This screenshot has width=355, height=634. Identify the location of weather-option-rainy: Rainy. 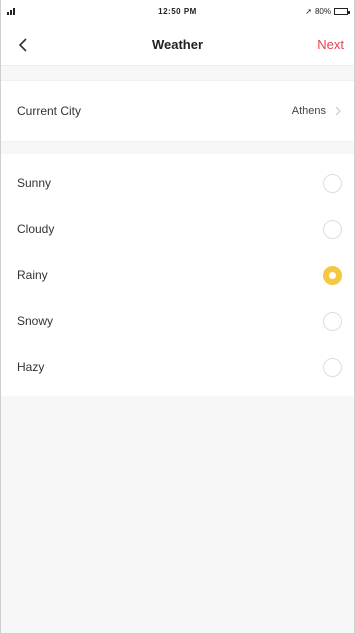
(177, 275).